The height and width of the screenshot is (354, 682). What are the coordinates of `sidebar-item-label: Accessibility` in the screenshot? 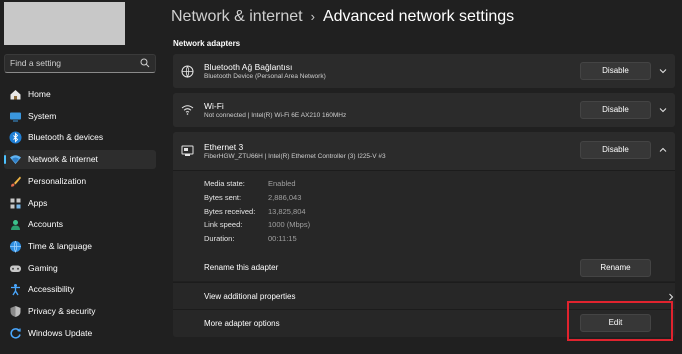 It's located at (51, 289).